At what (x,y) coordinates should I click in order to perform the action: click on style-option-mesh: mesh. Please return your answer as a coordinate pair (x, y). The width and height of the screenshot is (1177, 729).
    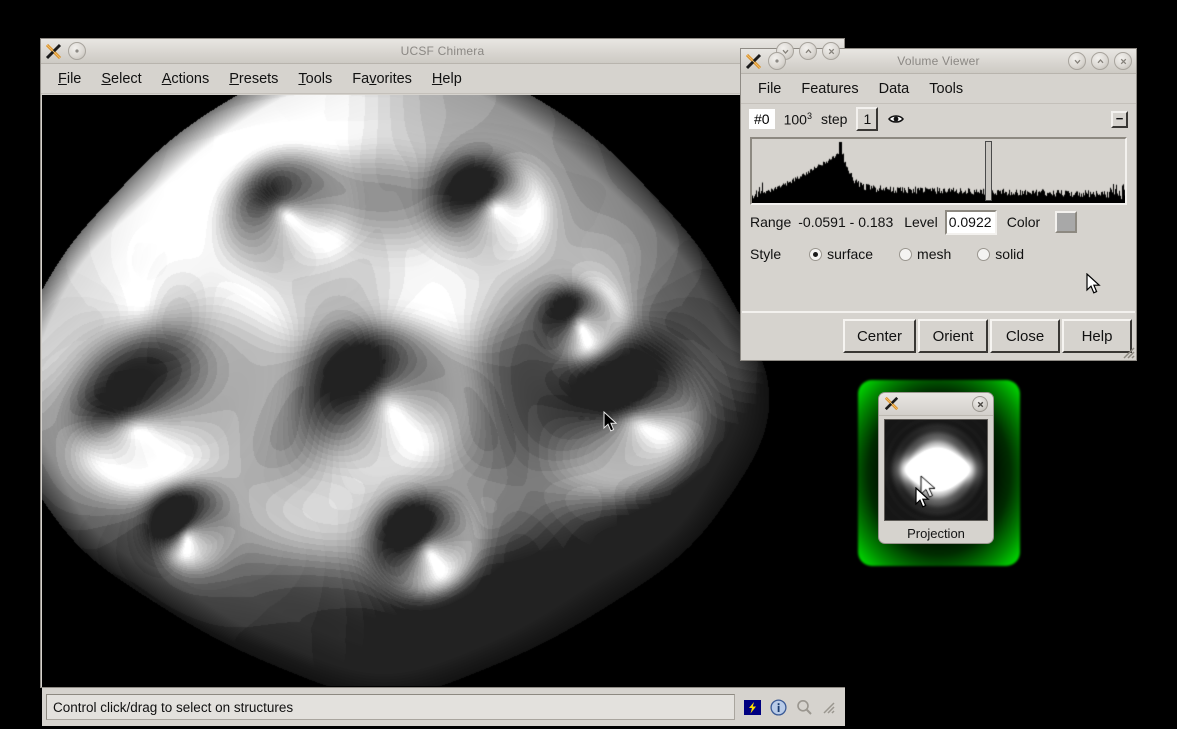
    Looking at the image, I should click on (925, 254).